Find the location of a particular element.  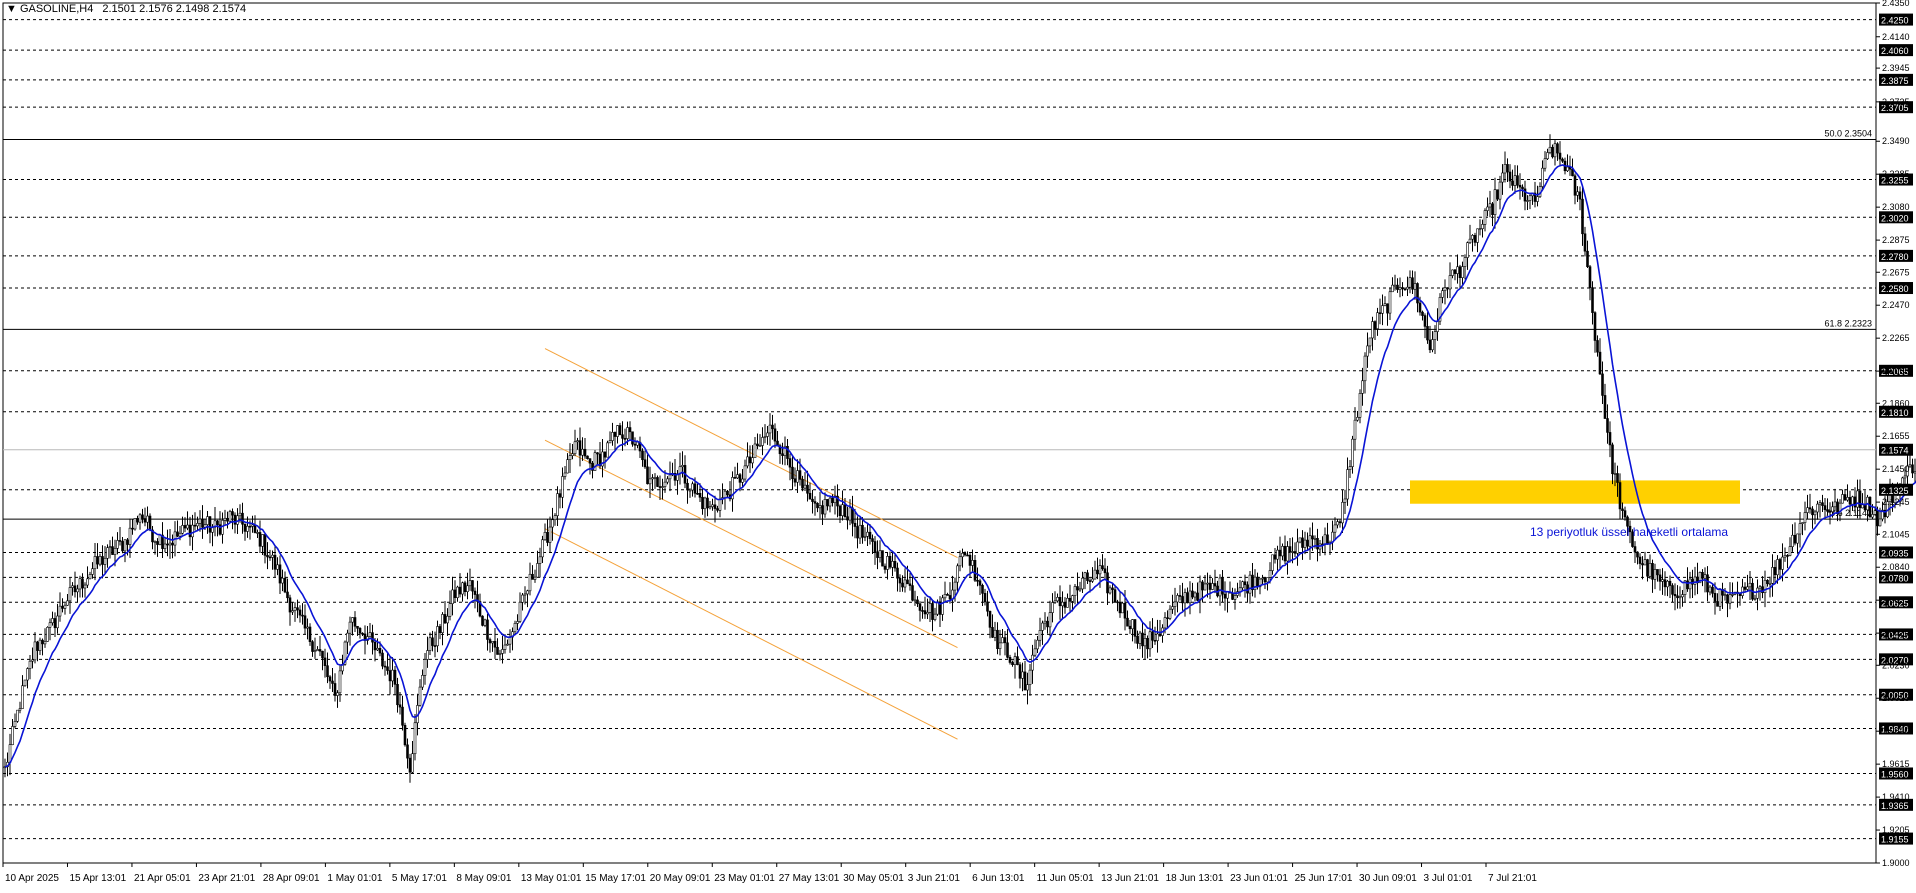

fib-level-label: 50.0 2.3504 is located at coordinates (1848, 133).